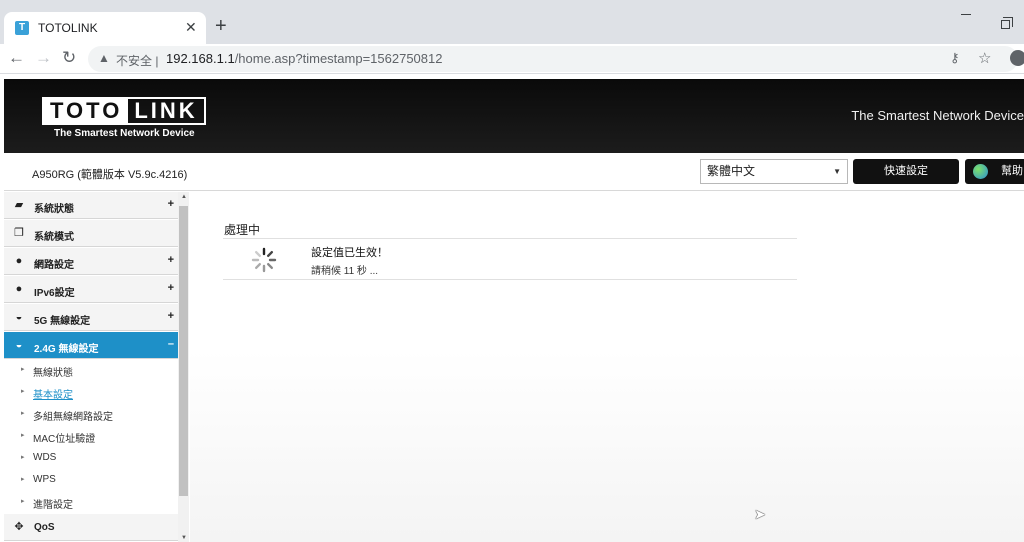  What do you see at coordinates (19, 261) in the screenshot?
I see `globe-icon: ●` at bounding box center [19, 261].